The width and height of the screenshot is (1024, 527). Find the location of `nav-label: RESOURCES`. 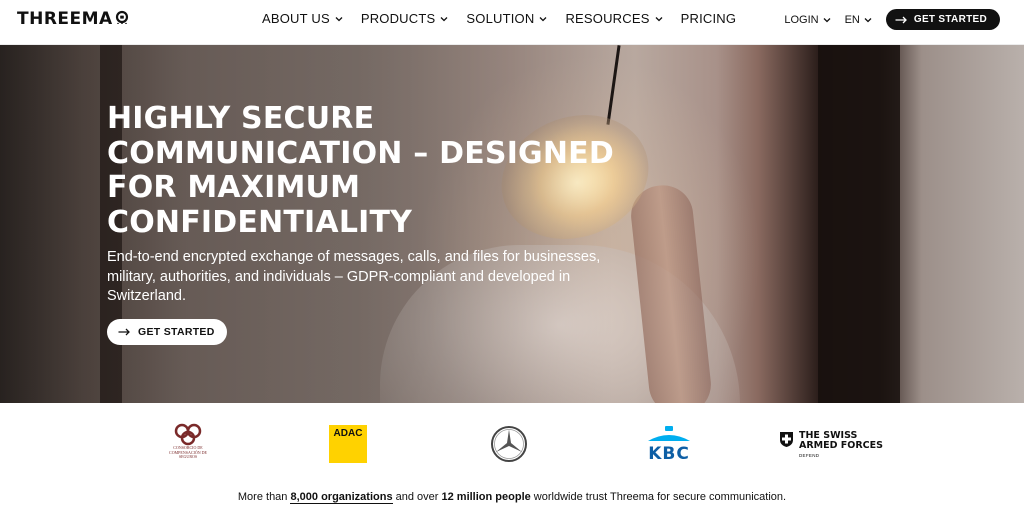

nav-label: RESOURCES is located at coordinates (607, 18).